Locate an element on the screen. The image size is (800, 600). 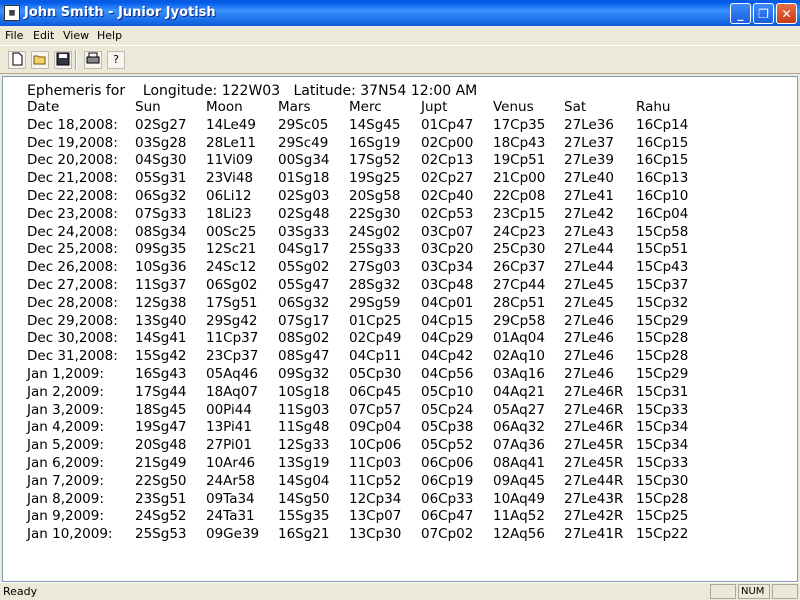
position-cell: 03Aq16 is located at coordinates (519, 373).